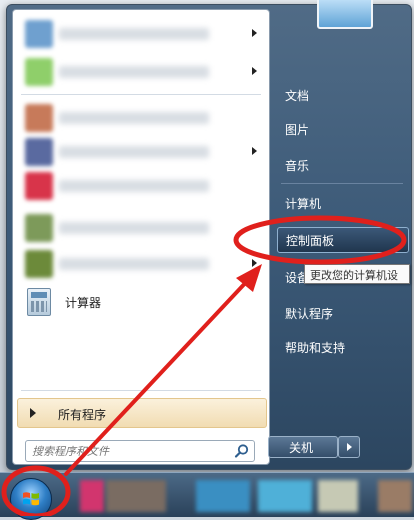 Image resolution: width=414 pixels, height=520 pixels. I want to click on shutdown-button: 关机, so click(303, 447).